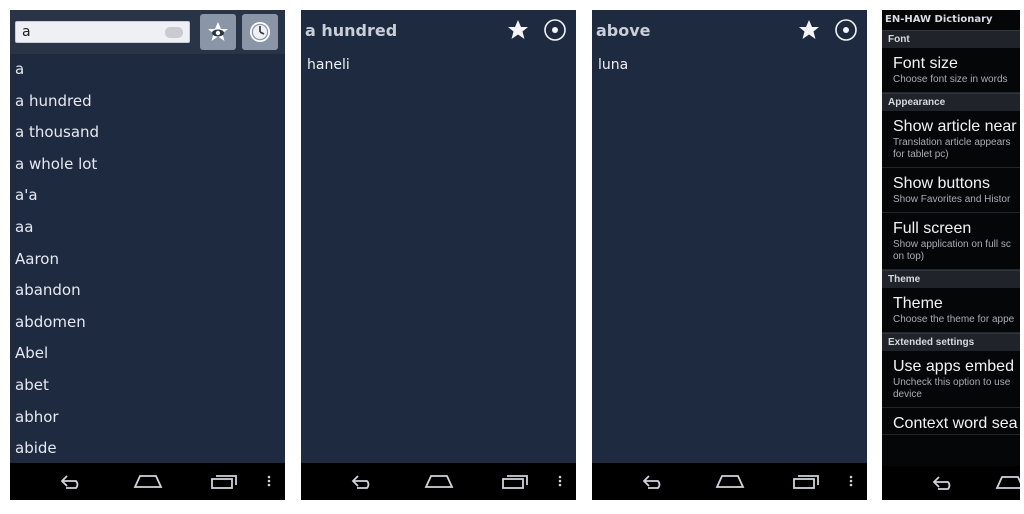  What do you see at coordinates (909, 256) in the screenshot?
I see `preference-summary: on top)` at bounding box center [909, 256].